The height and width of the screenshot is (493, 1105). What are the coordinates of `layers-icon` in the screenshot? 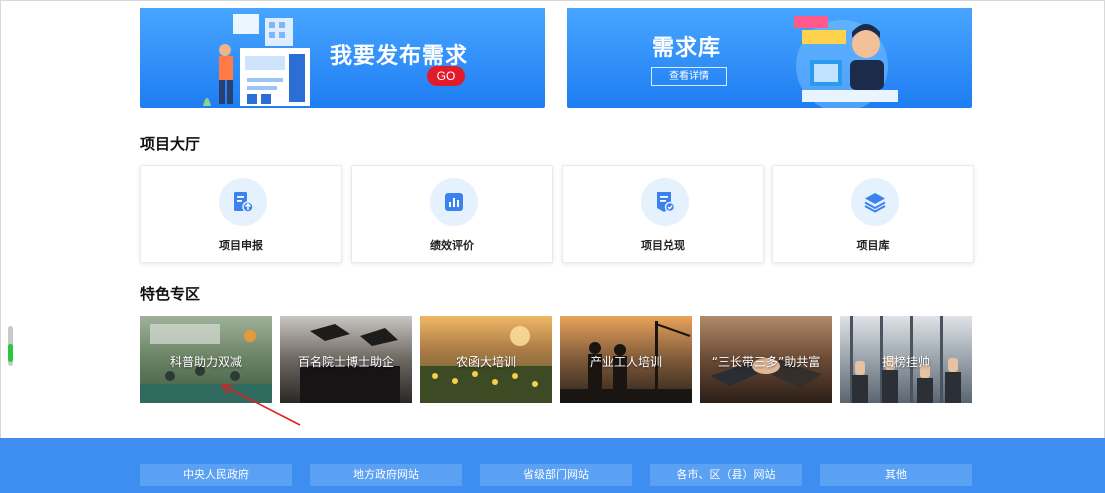 It's located at (875, 203).